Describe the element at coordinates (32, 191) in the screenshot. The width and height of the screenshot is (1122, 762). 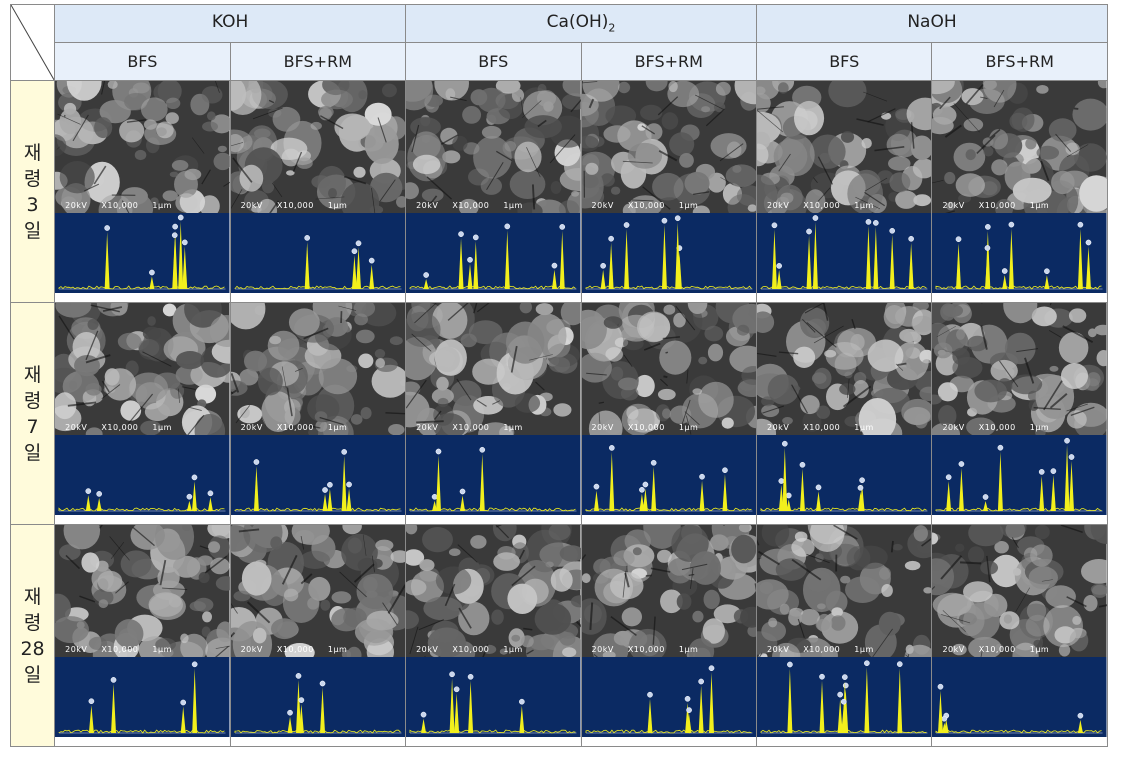
I see `age-label-3: 재령3일` at that location.